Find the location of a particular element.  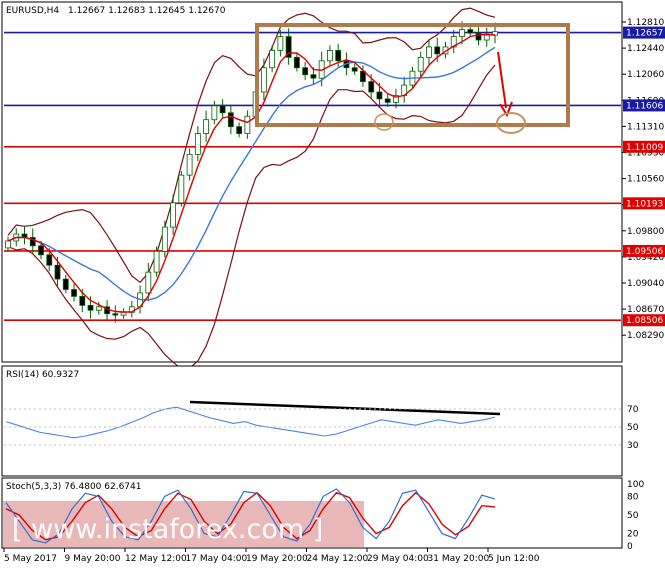

time-tick-label: 24 May 12:00 is located at coordinates (338, 559).